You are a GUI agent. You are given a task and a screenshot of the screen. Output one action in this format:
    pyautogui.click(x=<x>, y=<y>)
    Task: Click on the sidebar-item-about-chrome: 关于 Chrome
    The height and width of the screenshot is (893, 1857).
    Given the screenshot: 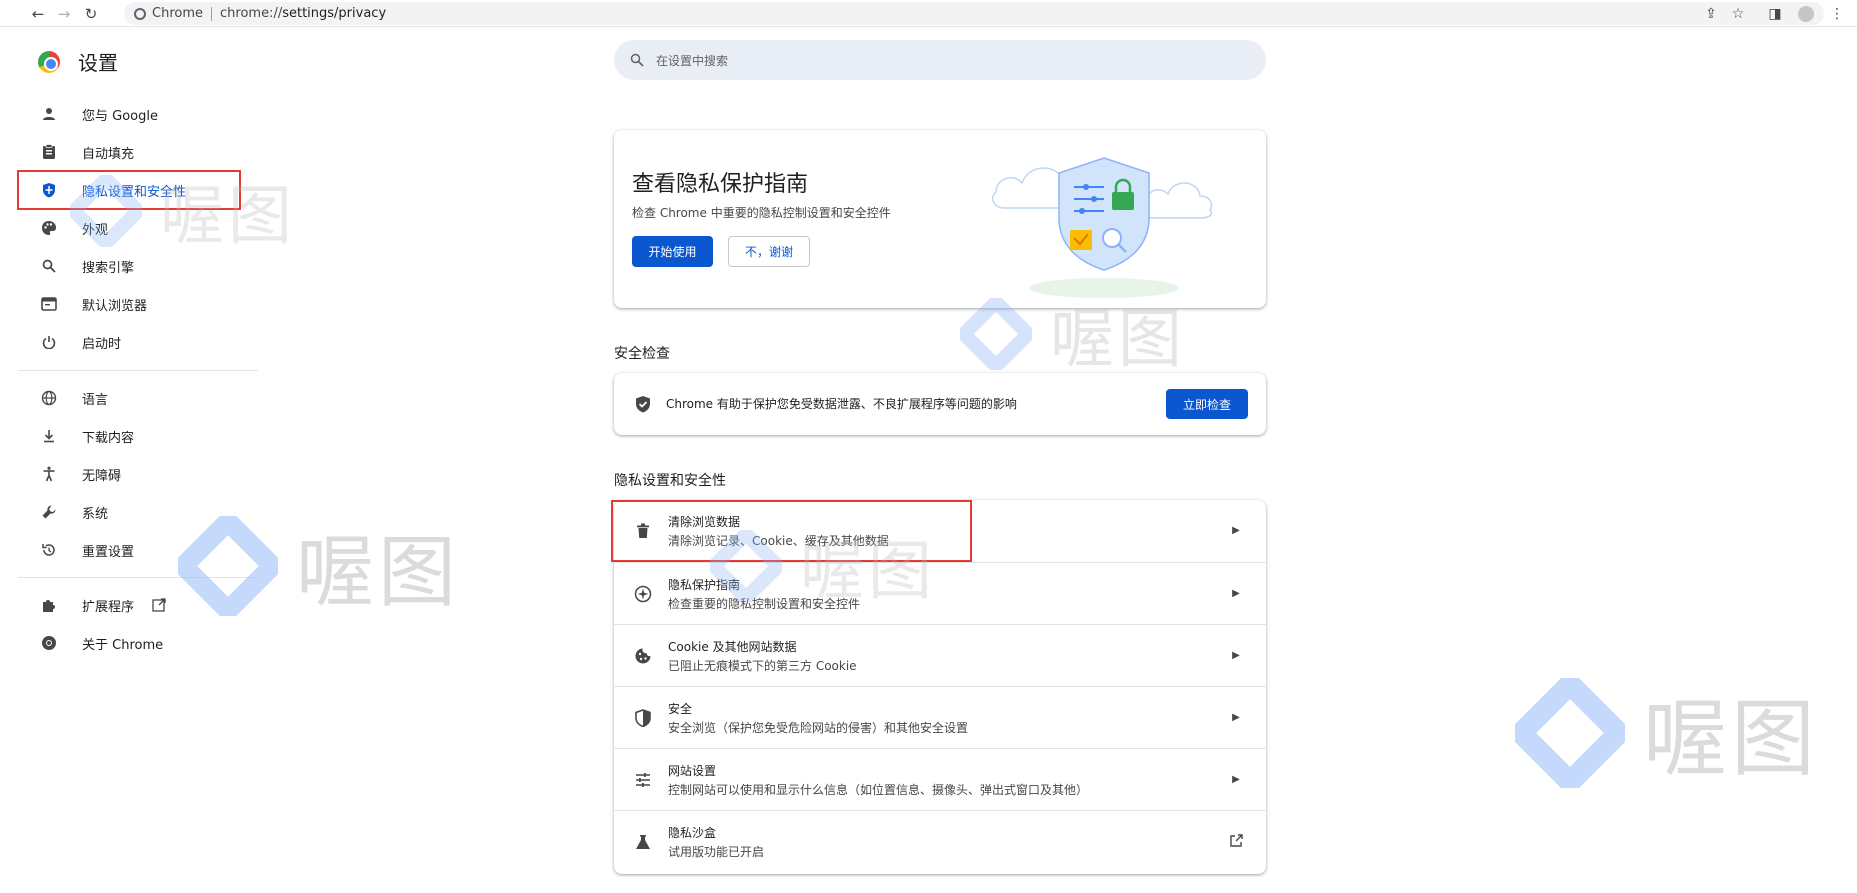 What is the action you would take?
    pyautogui.click(x=101, y=643)
    